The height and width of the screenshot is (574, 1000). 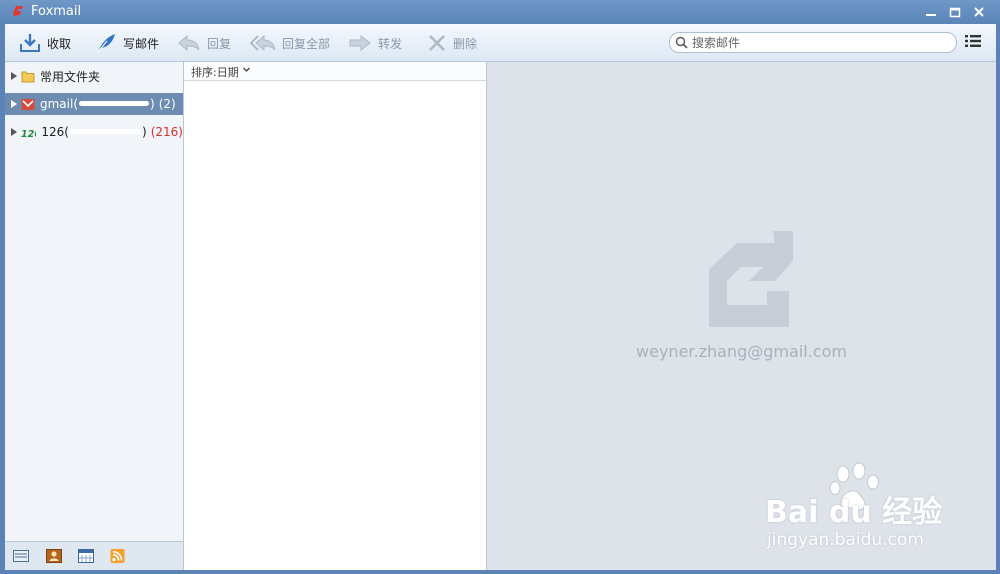 I want to click on foxmail-watermark-logo-icon, so click(x=751, y=279).